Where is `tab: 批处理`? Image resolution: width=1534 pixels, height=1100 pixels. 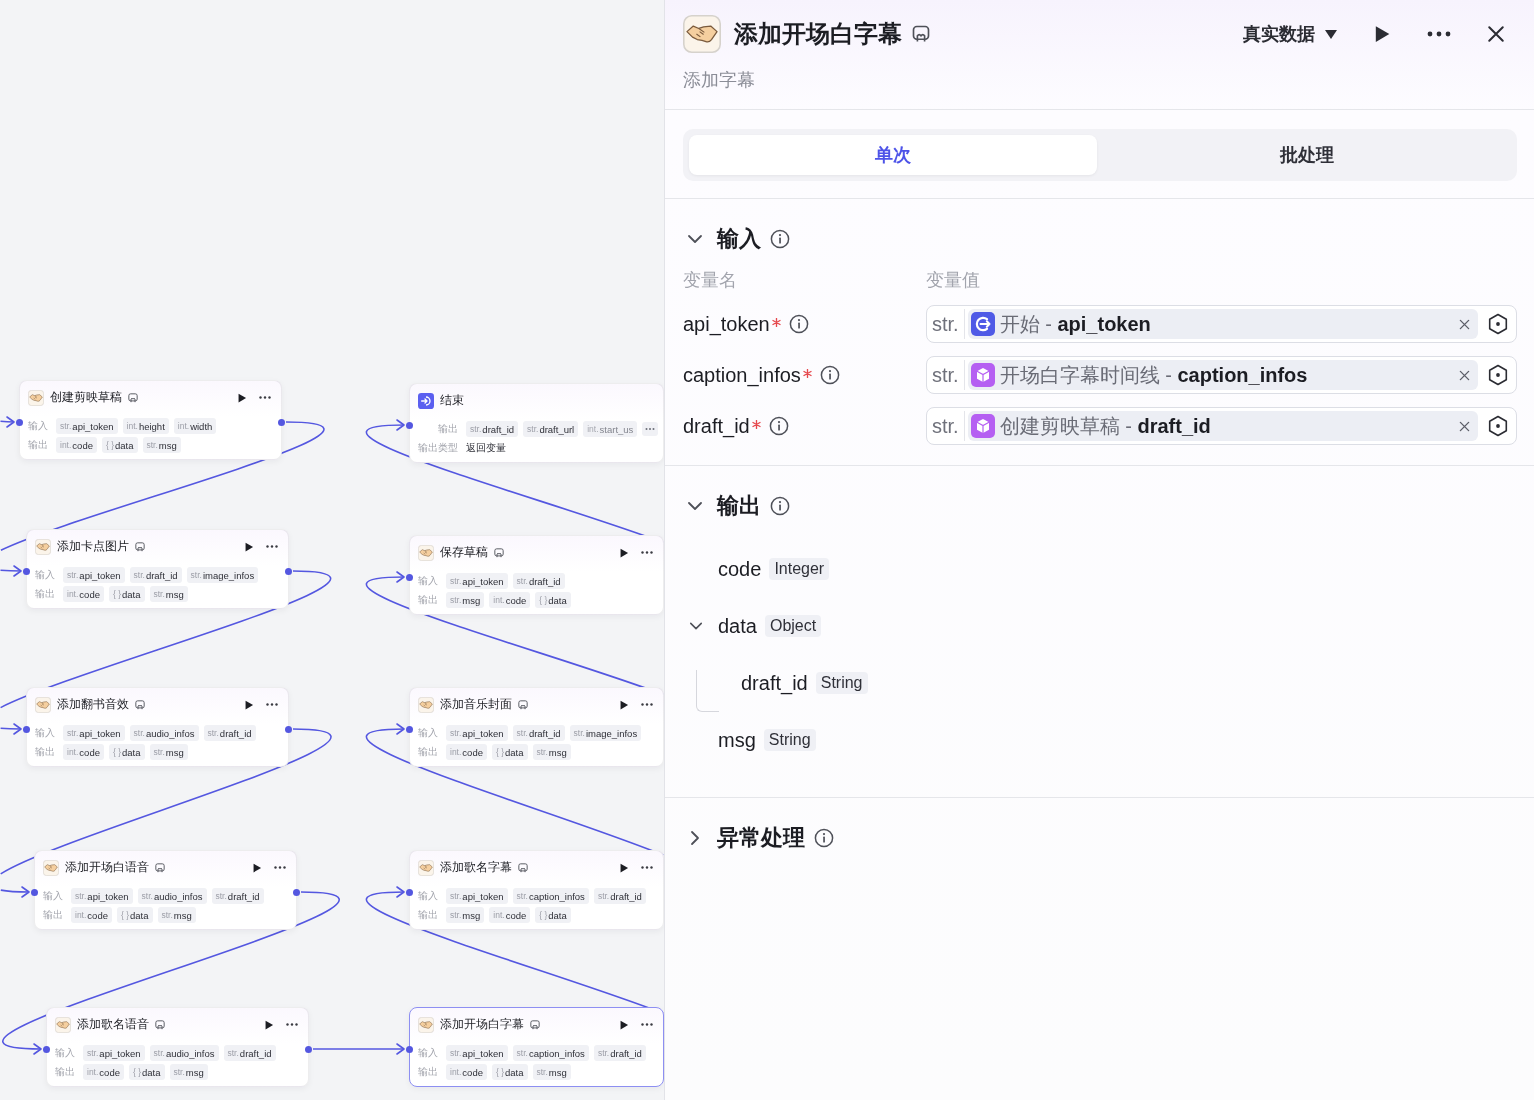
tab: 批处理 is located at coordinates (1307, 155).